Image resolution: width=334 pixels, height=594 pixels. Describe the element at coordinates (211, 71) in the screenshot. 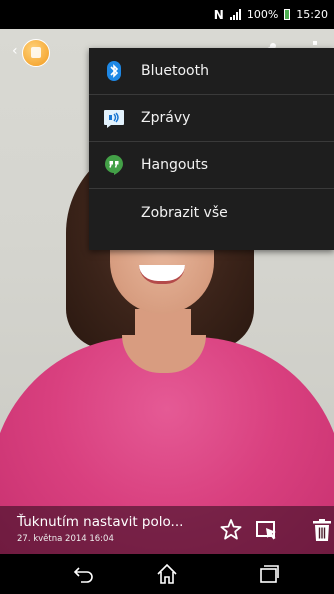

I see `menu-item-bluetooth: Bluetooth` at that location.